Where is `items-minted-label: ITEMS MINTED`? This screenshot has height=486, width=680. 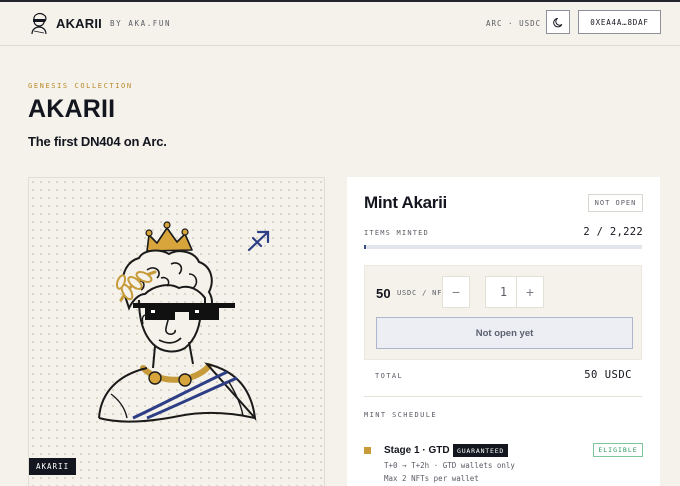 items-minted-label: ITEMS MINTED is located at coordinates (396, 233).